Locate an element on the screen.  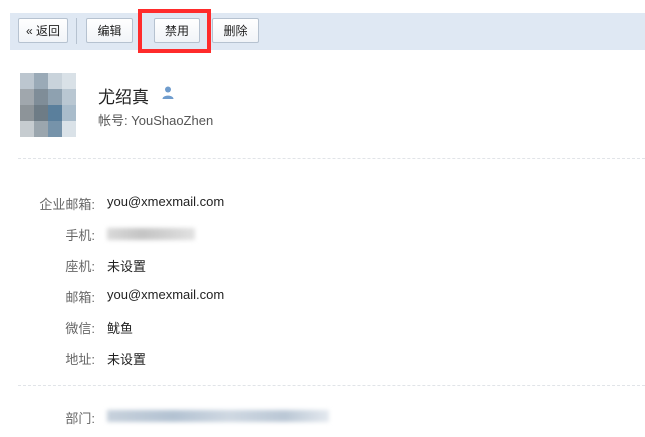
landline-label: 座机: is located at coordinates (80, 266).